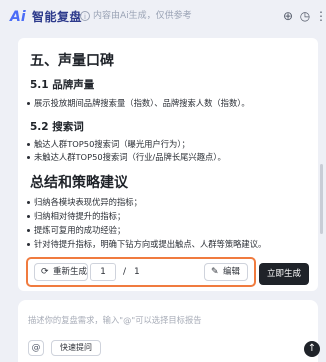 The image size is (326, 362). I want to click on prompt-input: 描述你的复盘需求，输入"@"可以选择目标报告, so click(115, 320).